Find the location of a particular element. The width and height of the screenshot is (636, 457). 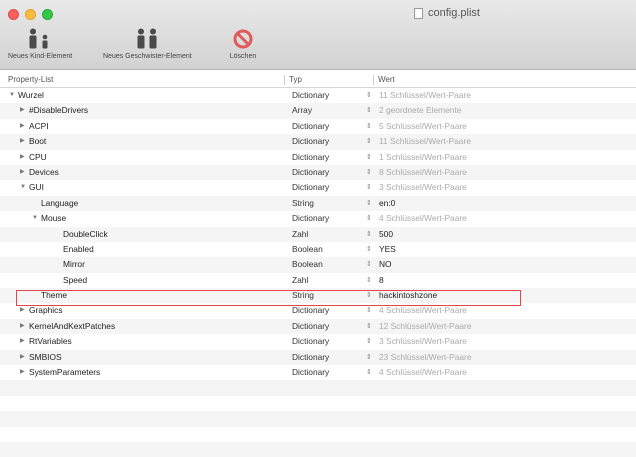

row-value-cell: 5 Schlüssel/Wert-Paare is located at coordinates (423, 126).